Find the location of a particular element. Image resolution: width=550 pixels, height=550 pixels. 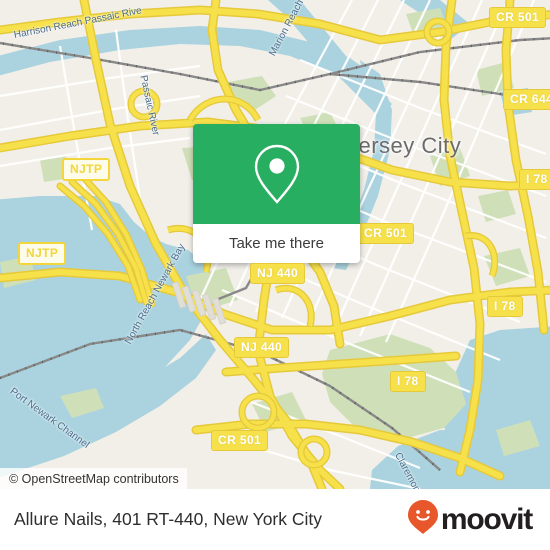

popup-pin-area is located at coordinates (276, 174).